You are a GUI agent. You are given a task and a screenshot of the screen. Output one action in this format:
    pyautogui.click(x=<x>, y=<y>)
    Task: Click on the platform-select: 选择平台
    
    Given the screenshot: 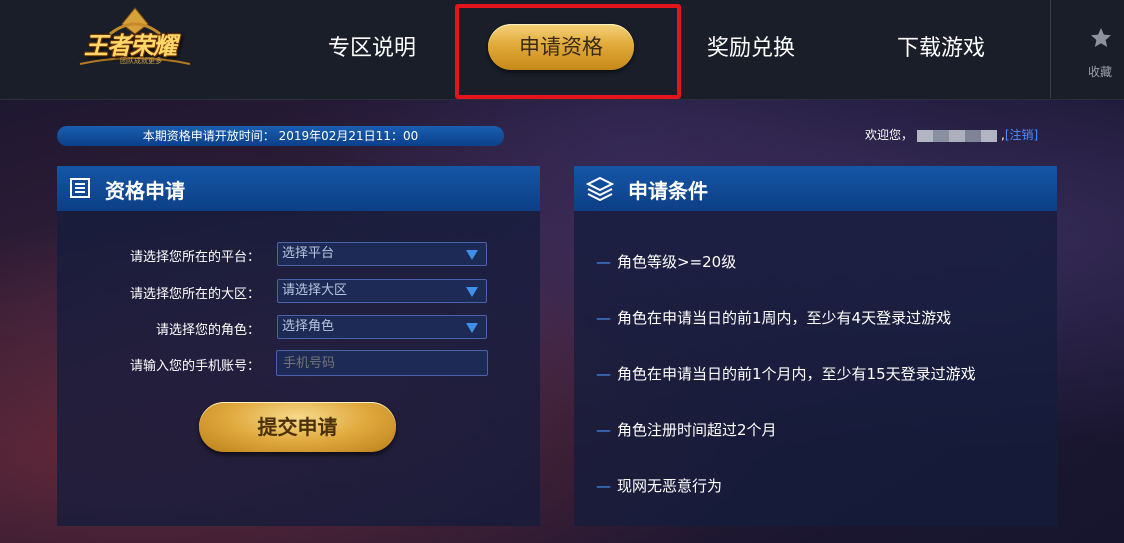 What is the action you would take?
    pyautogui.click(x=382, y=254)
    